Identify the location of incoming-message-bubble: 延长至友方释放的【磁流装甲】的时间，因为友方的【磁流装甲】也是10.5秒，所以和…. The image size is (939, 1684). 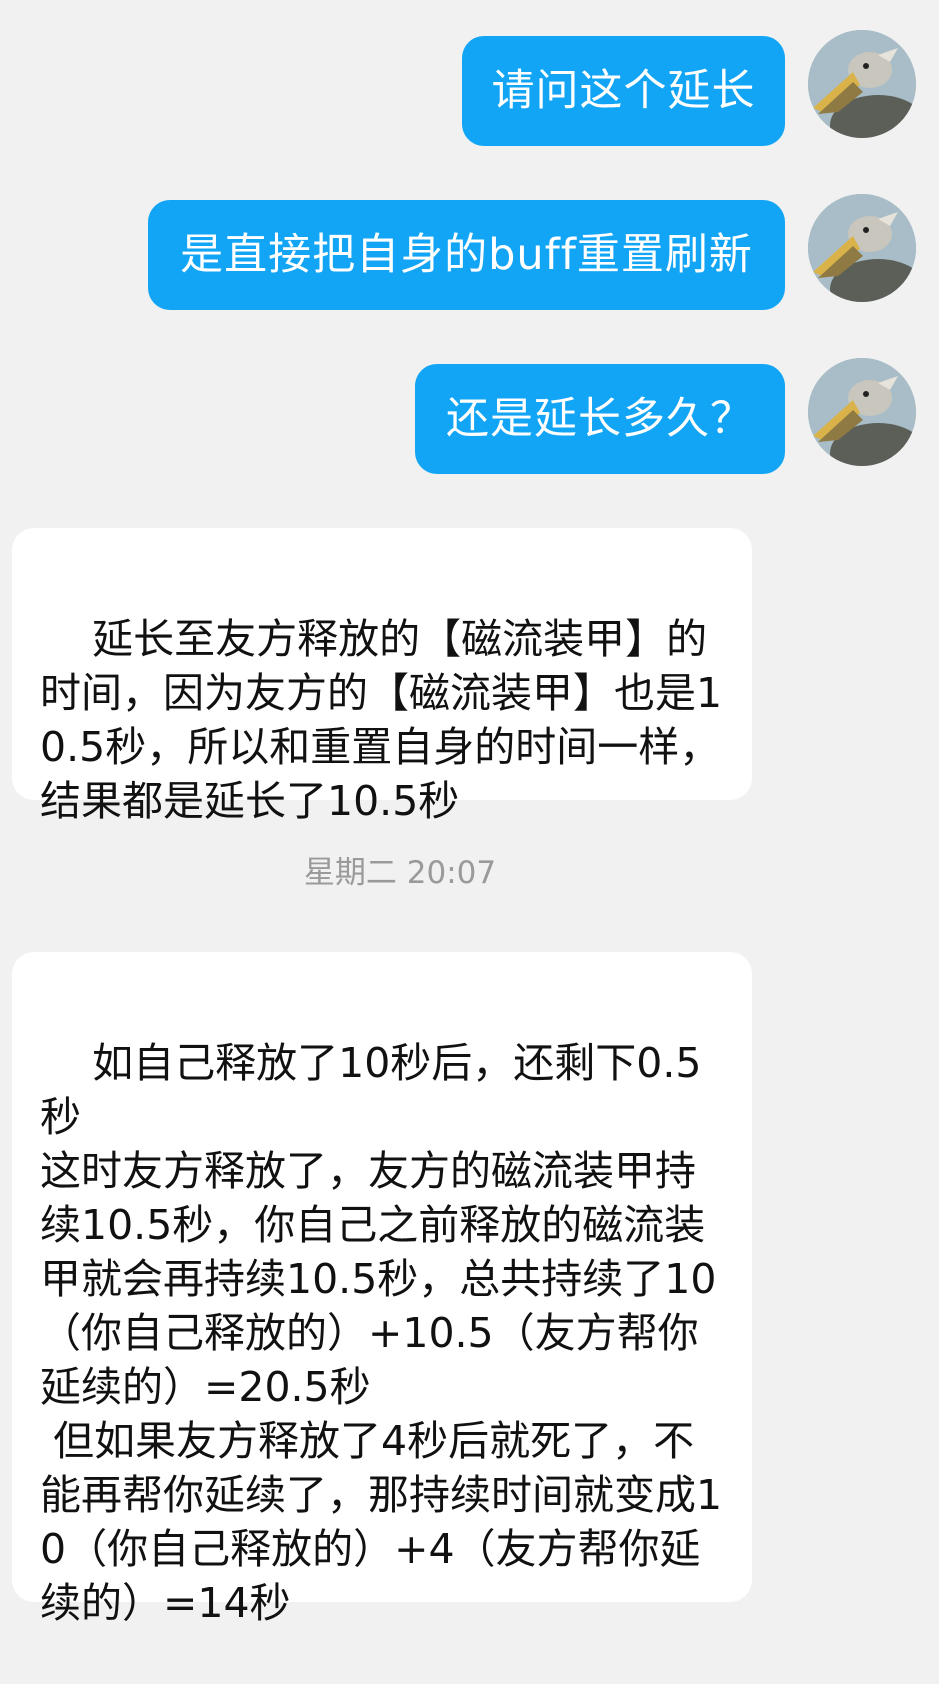
(382, 676).